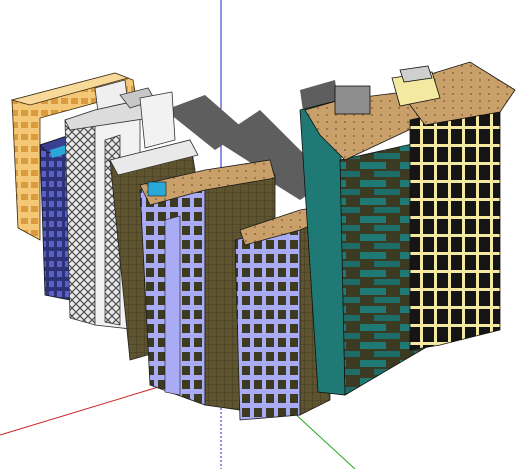  I want to click on red-x-axis, so click(83, 410).